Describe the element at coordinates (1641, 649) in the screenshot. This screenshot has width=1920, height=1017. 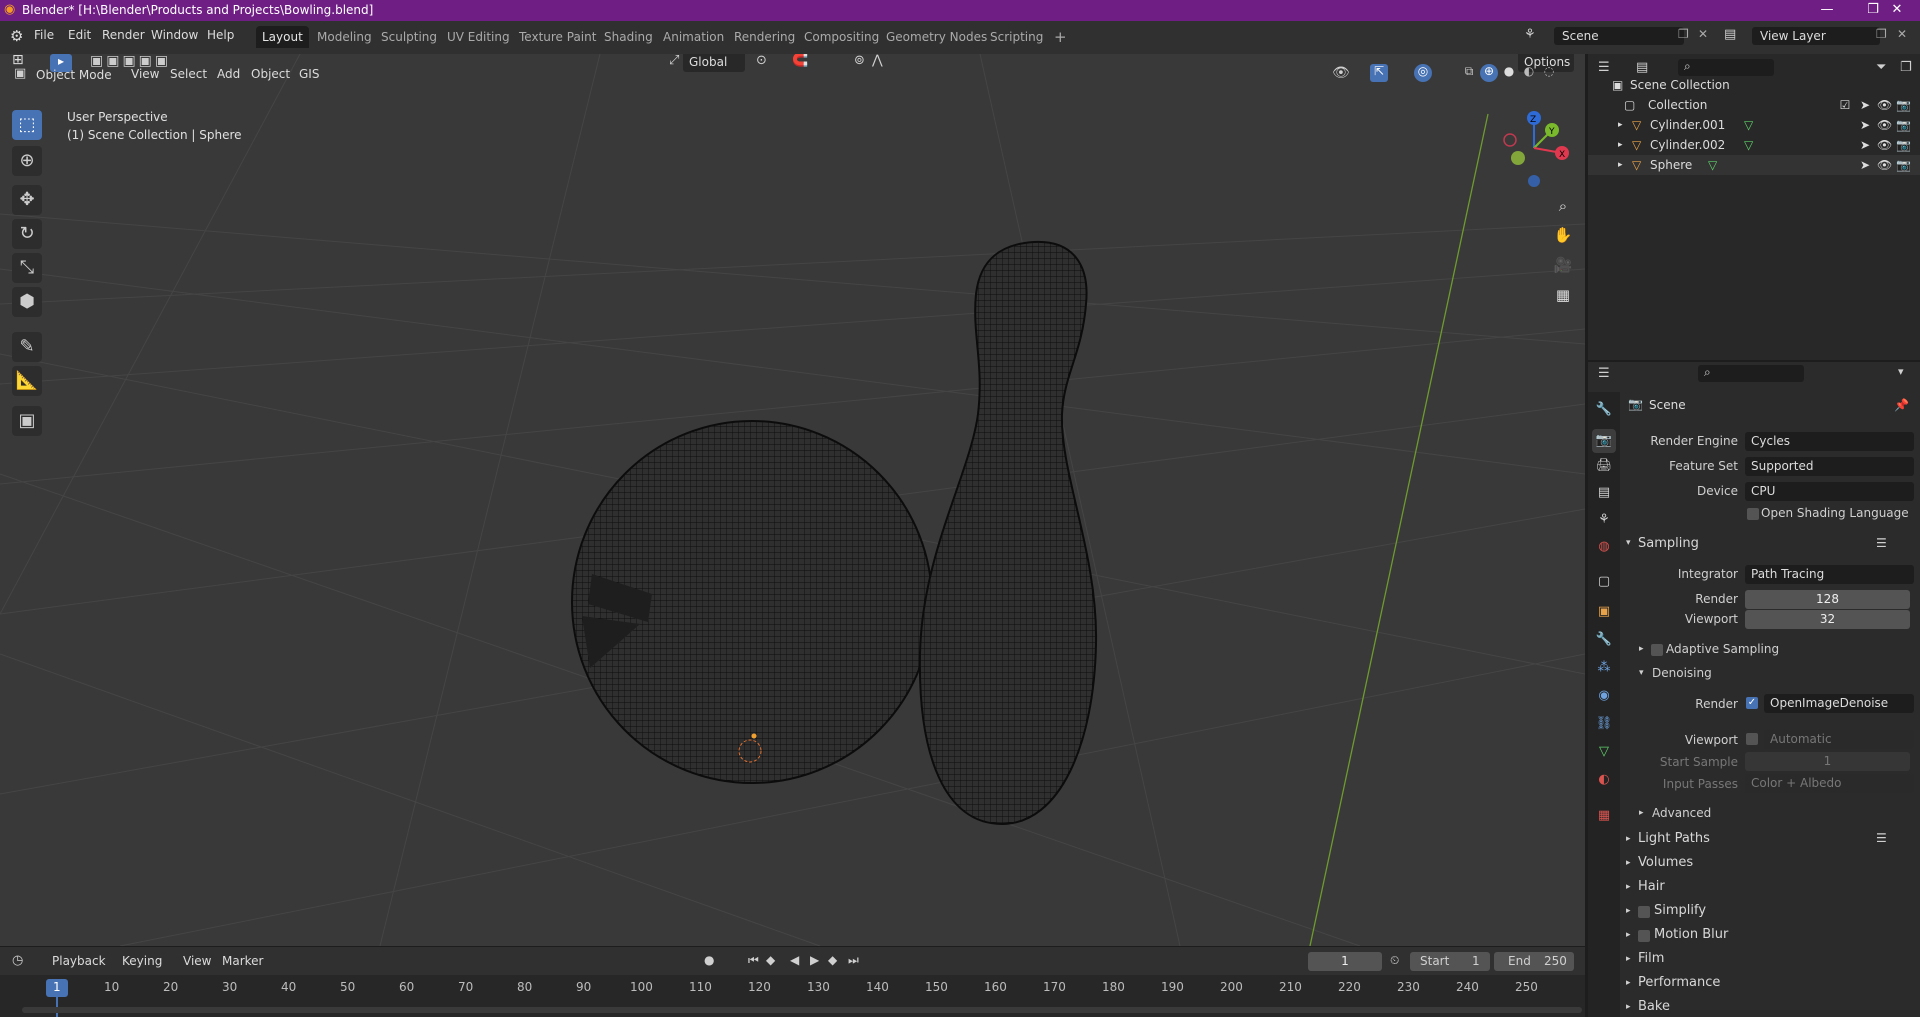
I see `adaptive-expand-icon: ▸` at that location.